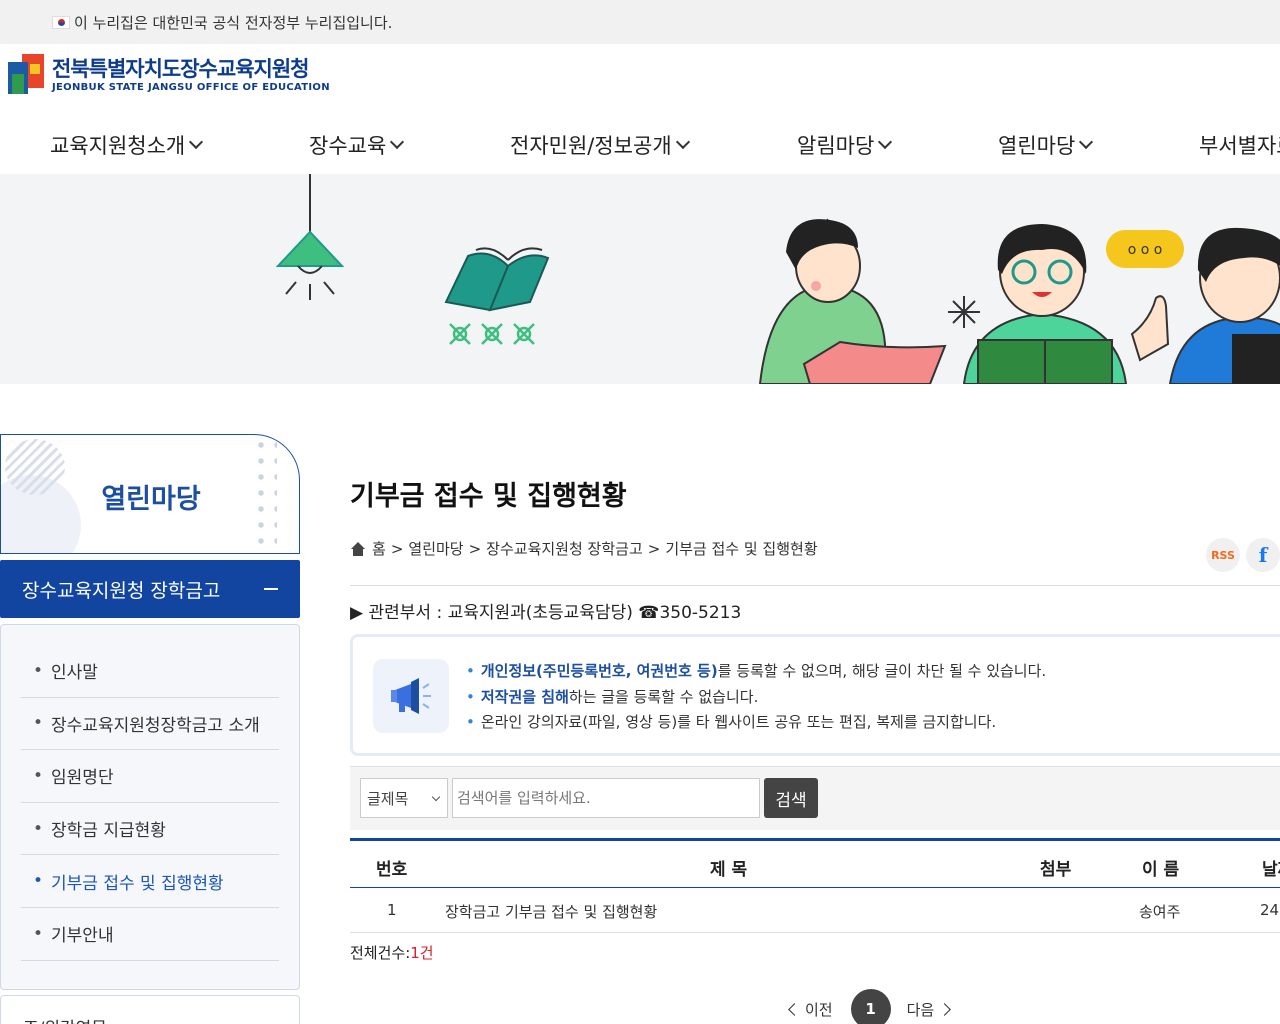 This screenshot has height=1024, width=1280. I want to click on sidebar-group-next: 조/위강연목, so click(150, 1009).